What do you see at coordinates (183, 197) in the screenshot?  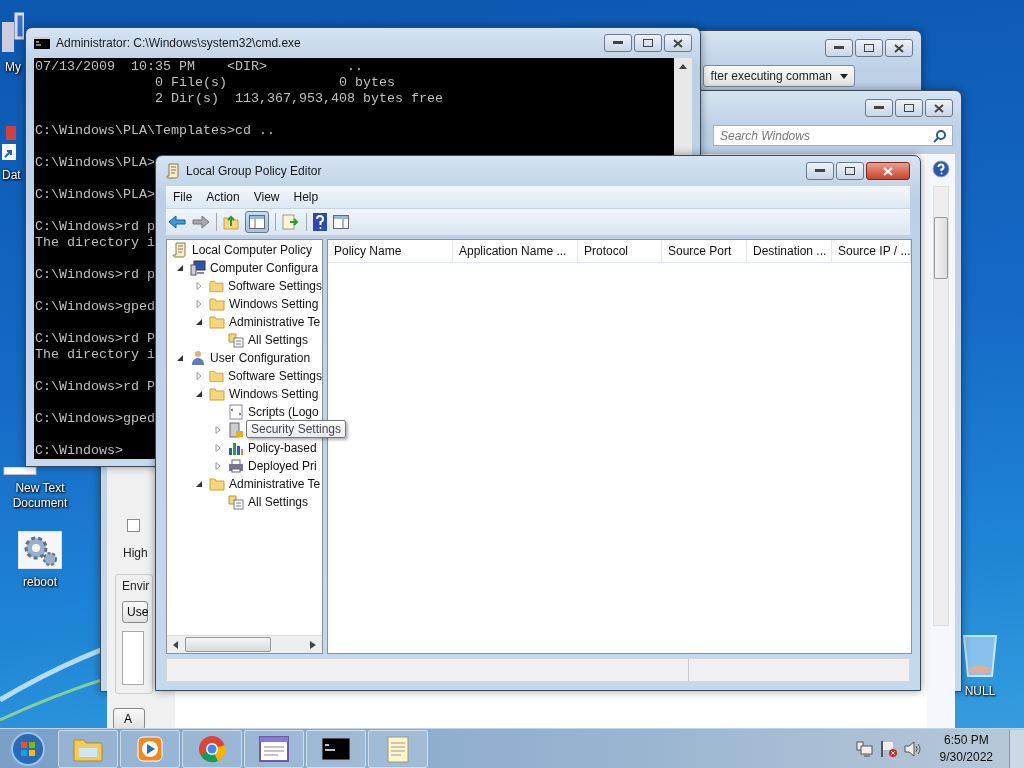 I see `menu-item: File` at bounding box center [183, 197].